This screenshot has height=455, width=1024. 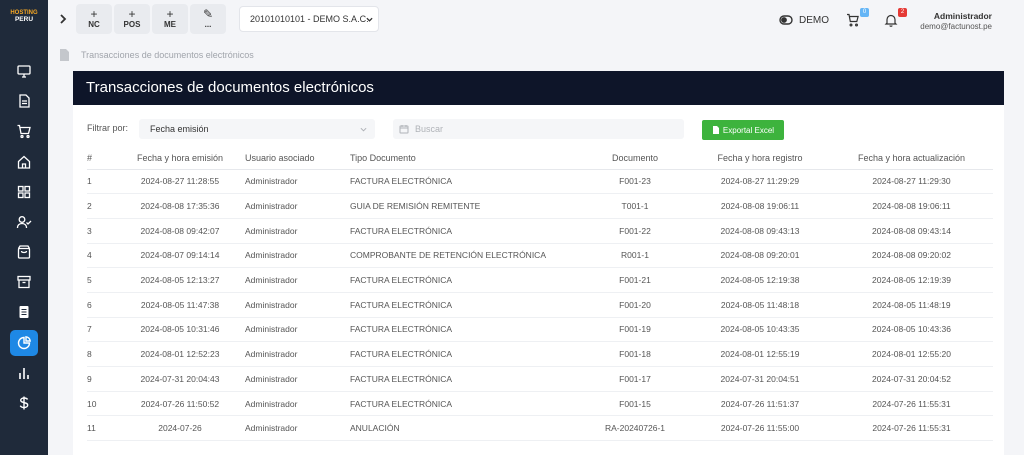 What do you see at coordinates (108, 128) in the screenshot?
I see `filter-label: Filtrar por:` at bounding box center [108, 128].